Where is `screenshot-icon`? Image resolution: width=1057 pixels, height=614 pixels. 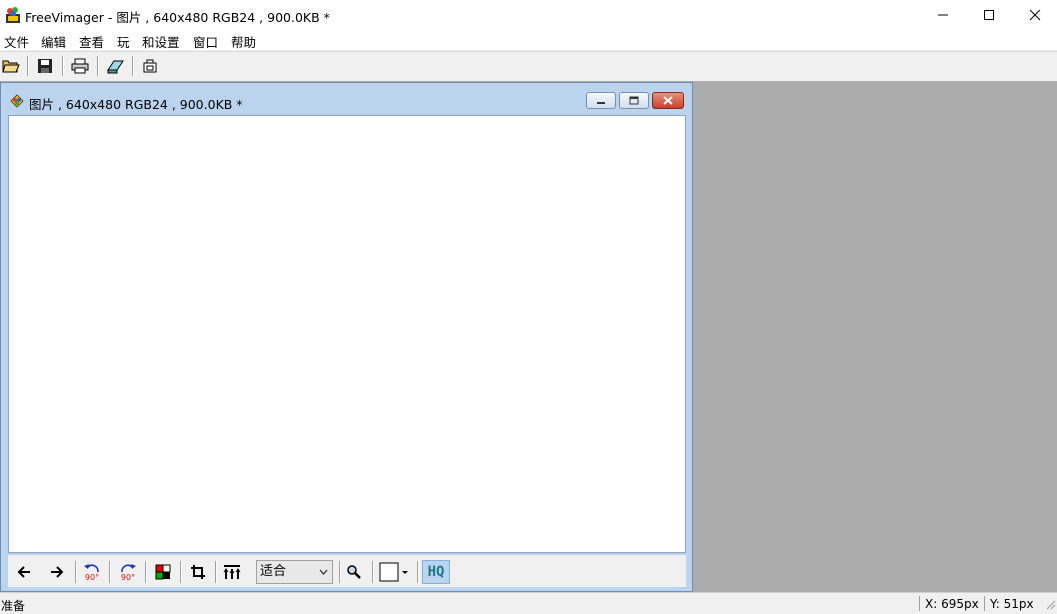 screenshot-icon is located at coordinates (150, 66).